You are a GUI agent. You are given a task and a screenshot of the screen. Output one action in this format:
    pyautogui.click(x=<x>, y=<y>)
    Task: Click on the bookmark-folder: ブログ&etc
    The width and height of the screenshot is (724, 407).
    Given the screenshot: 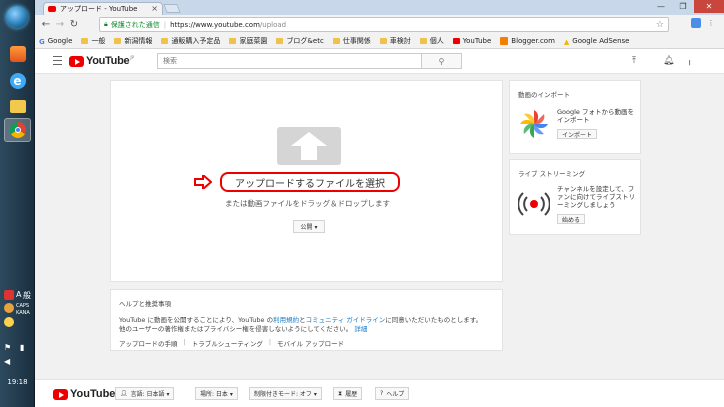 What is the action you would take?
    pyautogui.click(x=300, y=41)
    